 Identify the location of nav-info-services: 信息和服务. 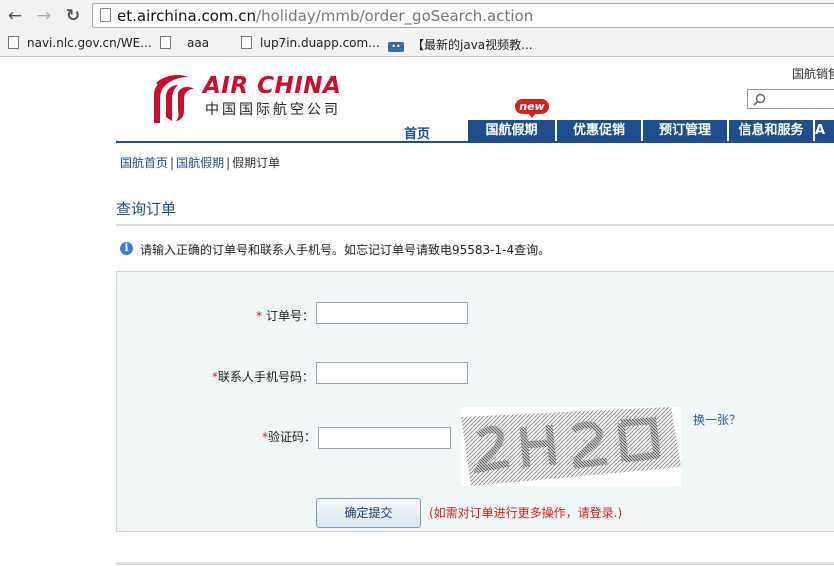
(771, 131).